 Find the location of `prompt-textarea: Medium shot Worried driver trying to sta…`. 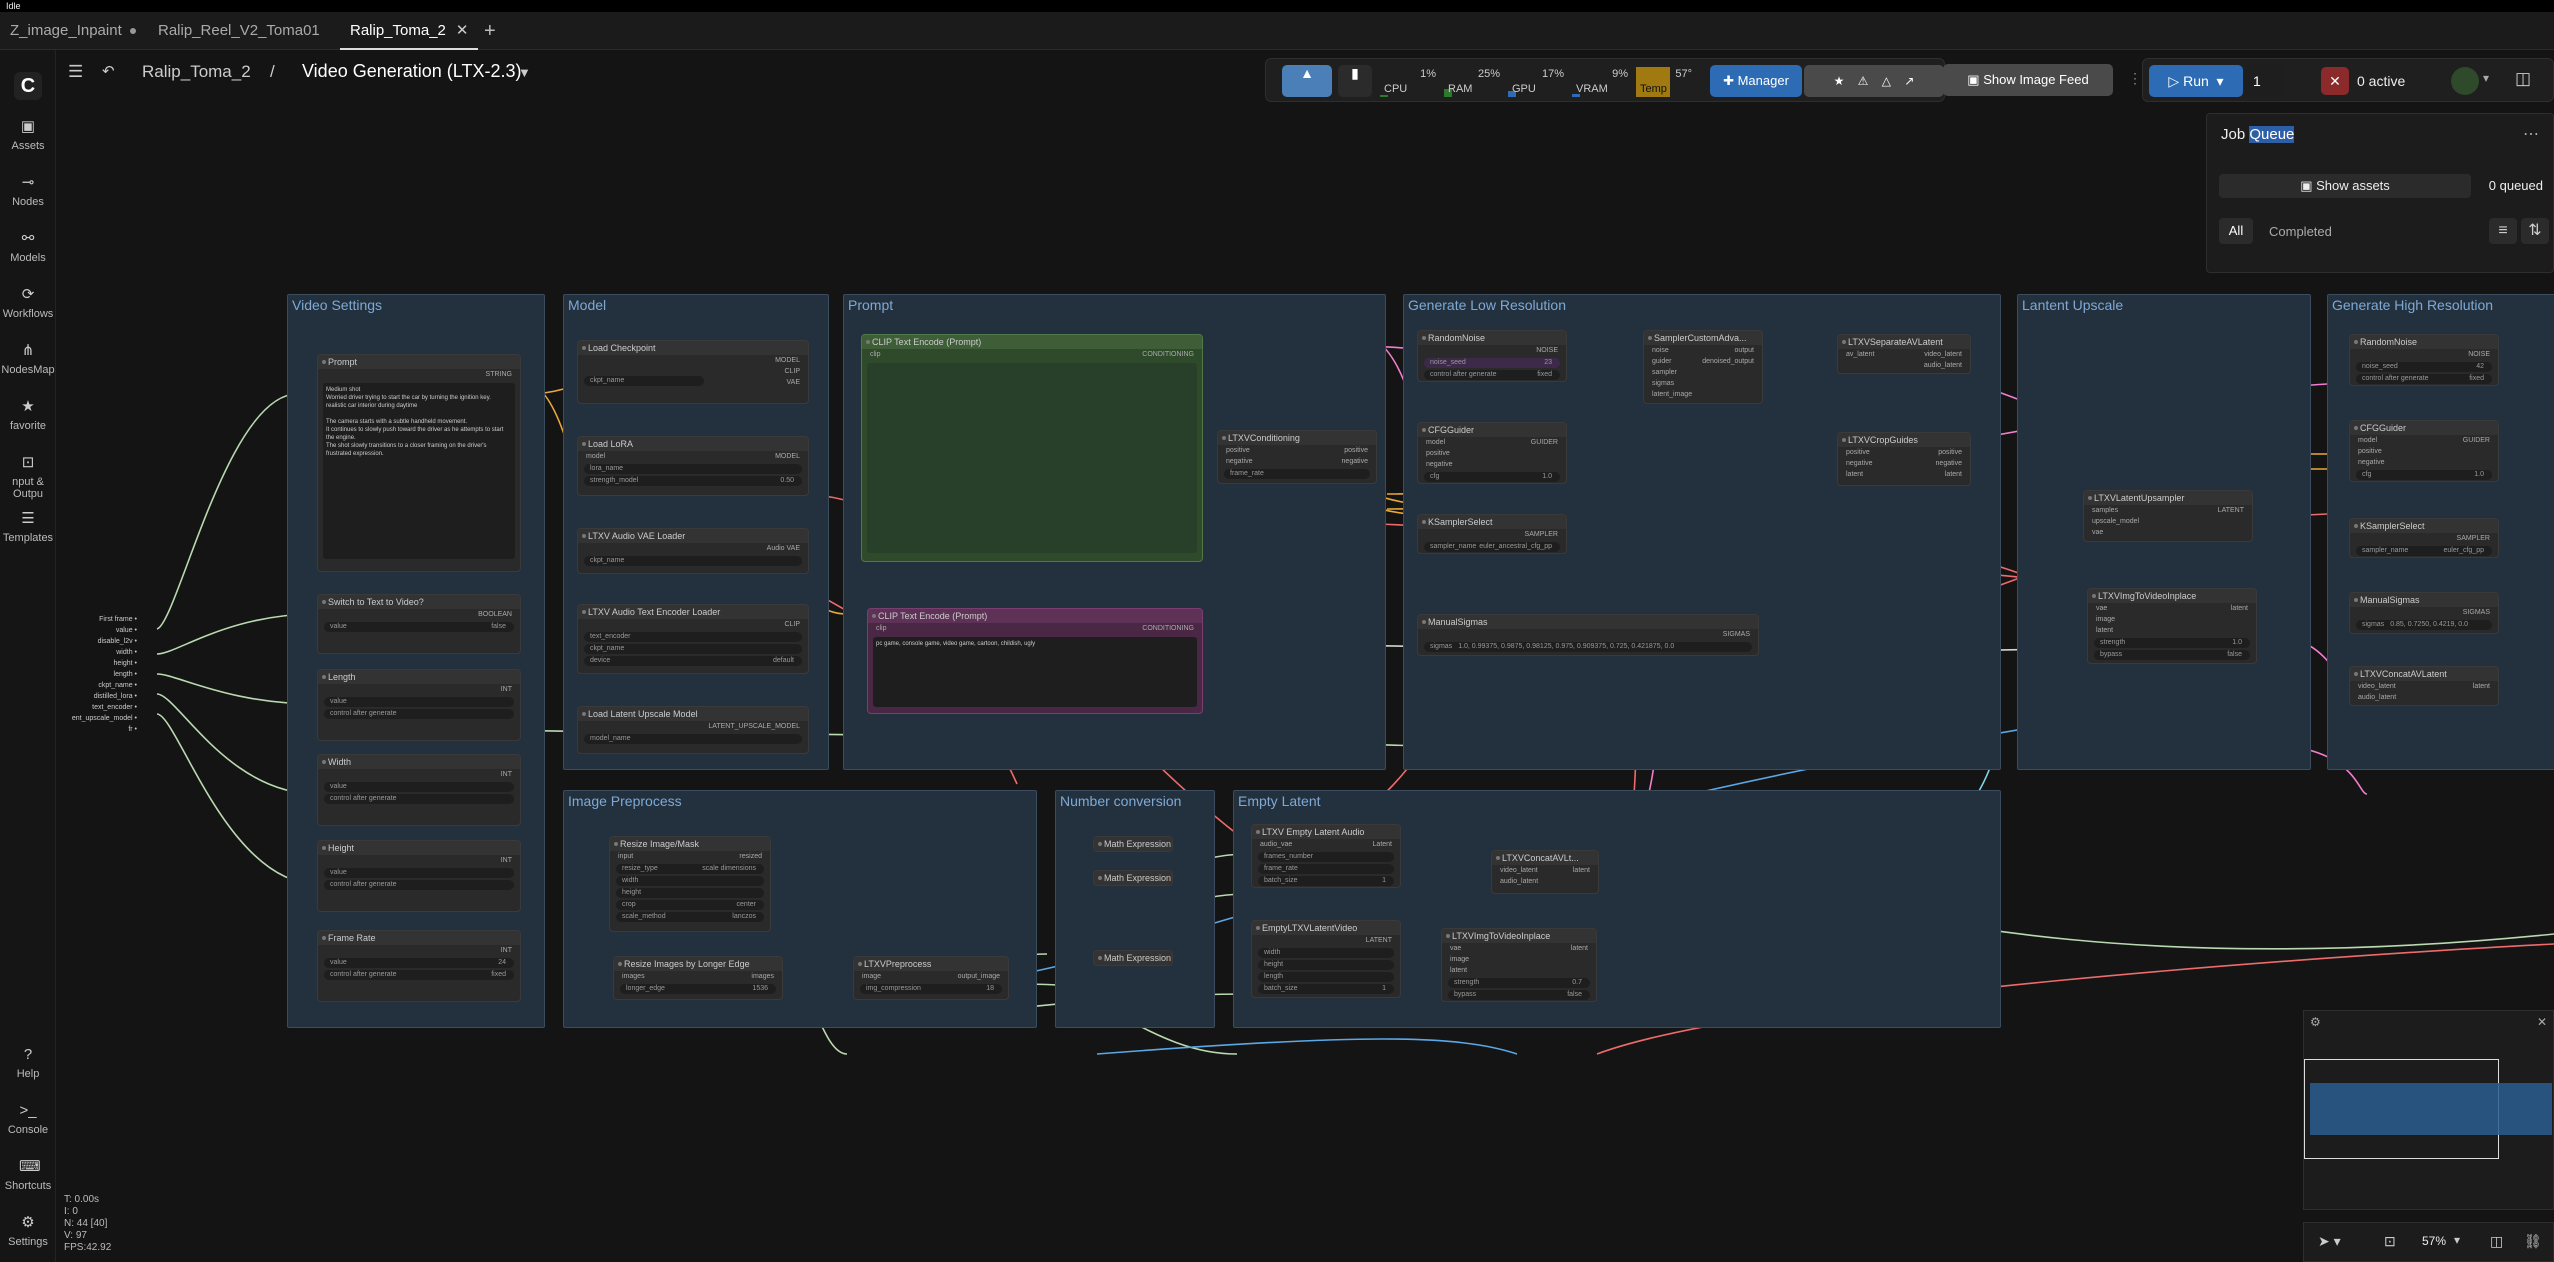

prompt-textarea: Medium shot Worried driver trying to sta… is located at coordinates (419, 471).